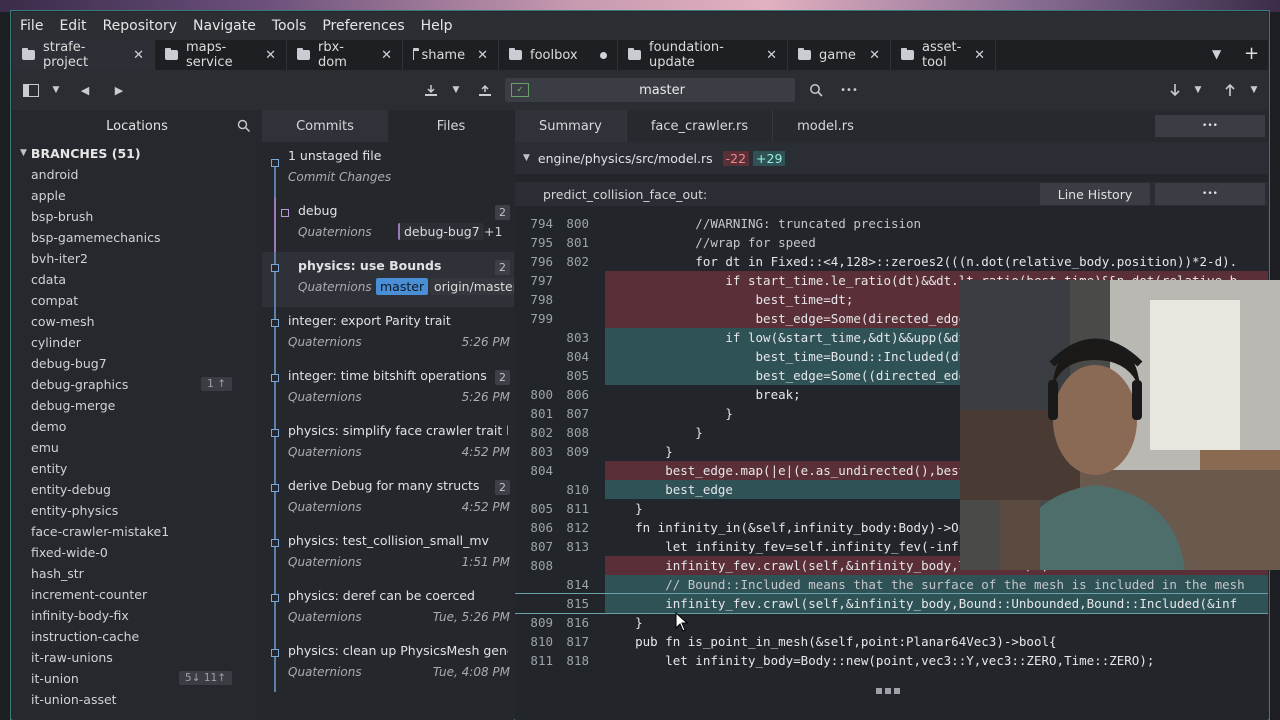 The image size is (1280, 720). Describe the element at coordinates (137, 405) in the screenshot. I see `branch-item: debug-merge` at that location.